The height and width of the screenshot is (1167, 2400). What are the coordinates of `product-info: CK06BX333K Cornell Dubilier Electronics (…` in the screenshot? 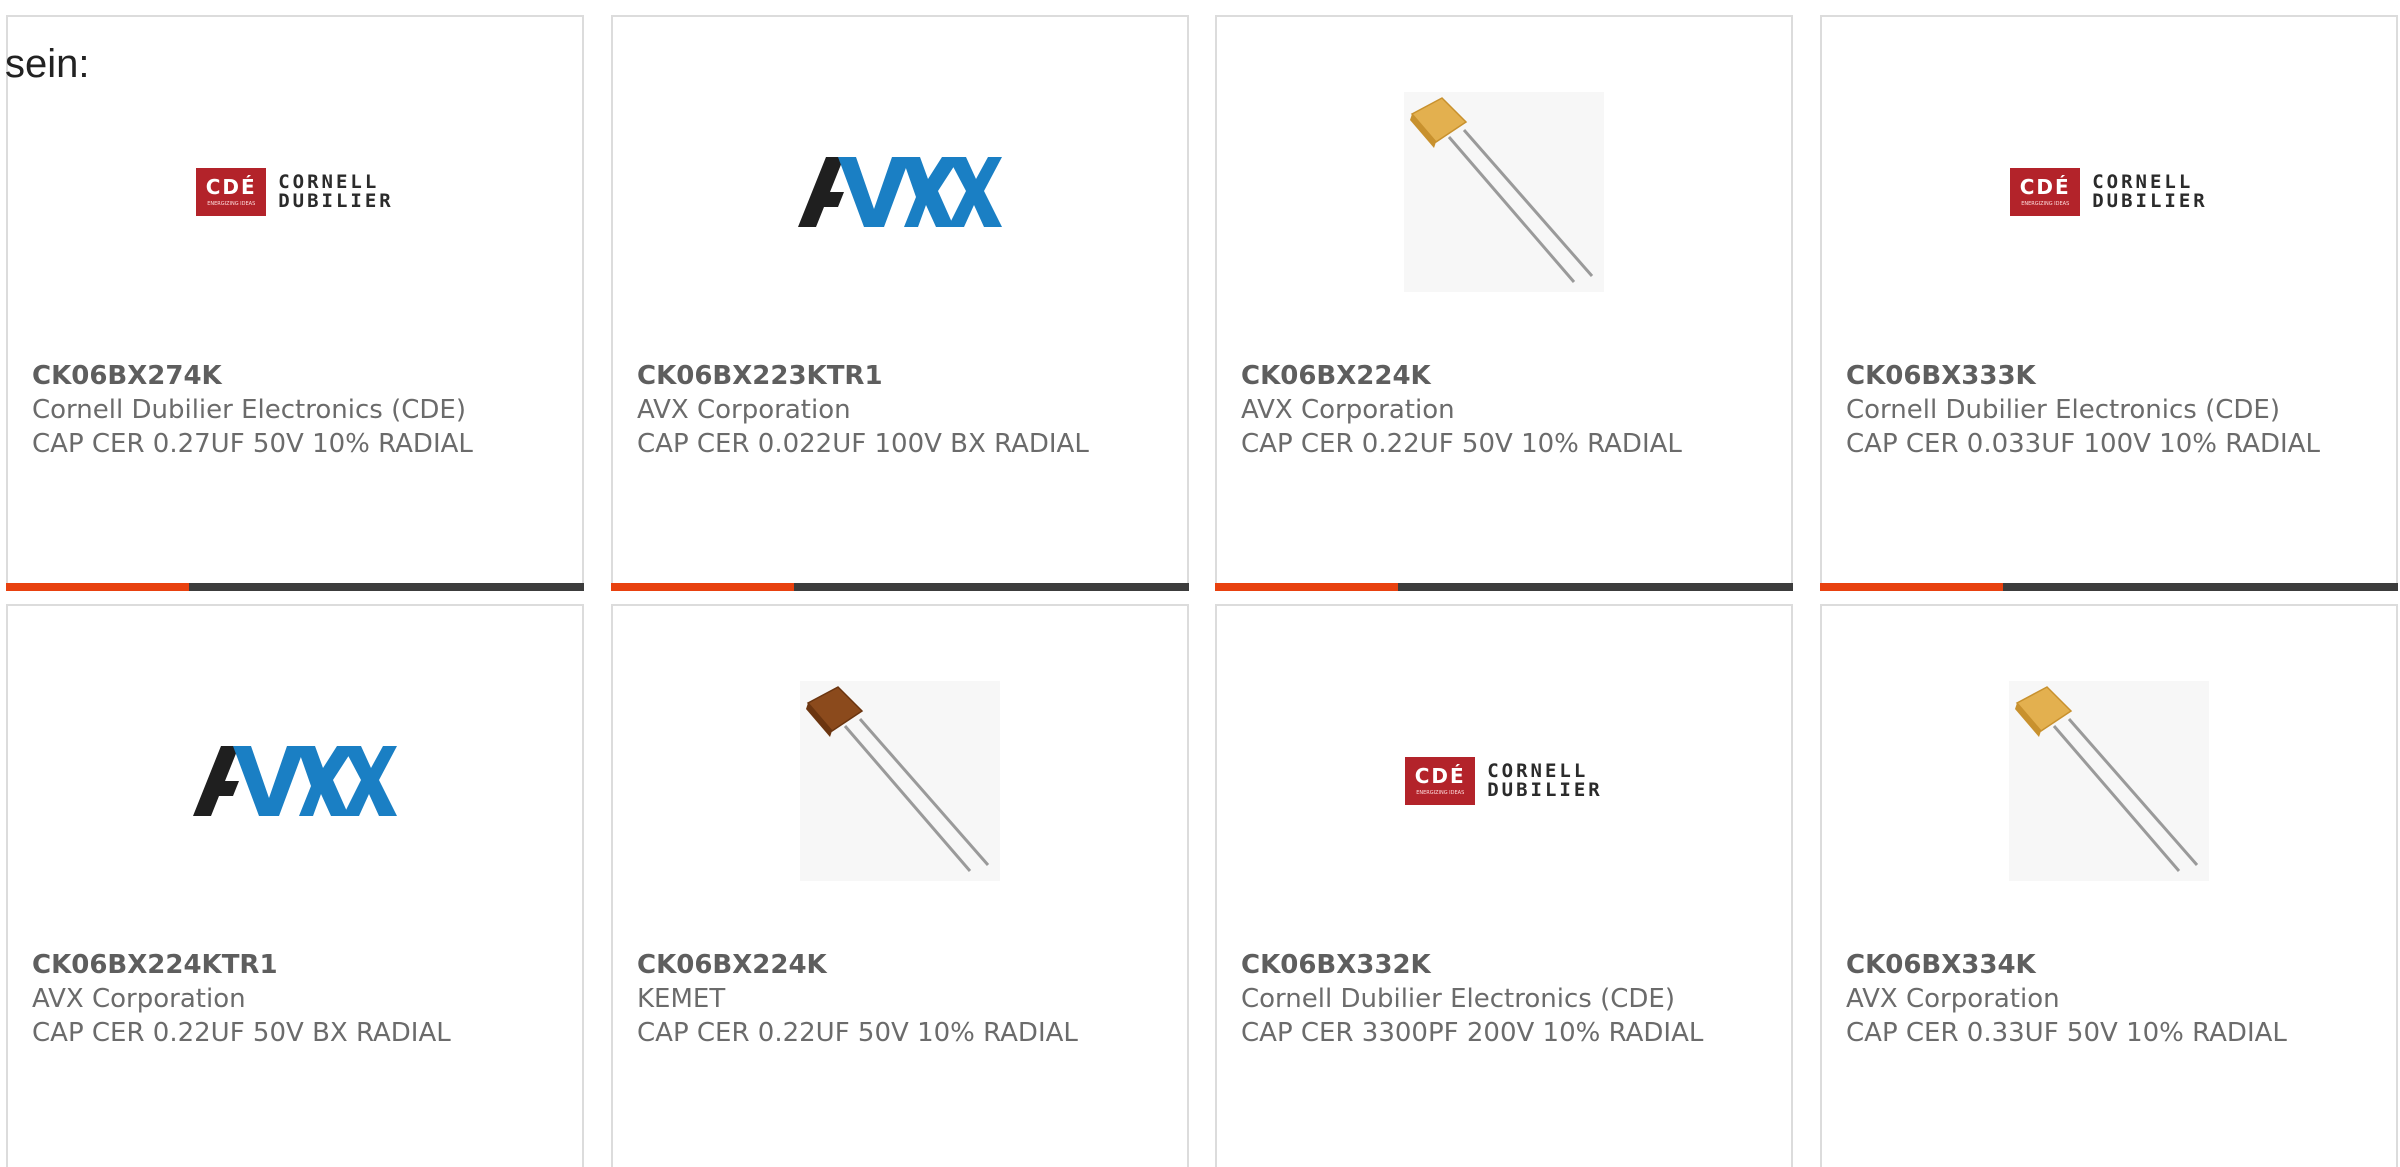 It's located at (2109, 410).